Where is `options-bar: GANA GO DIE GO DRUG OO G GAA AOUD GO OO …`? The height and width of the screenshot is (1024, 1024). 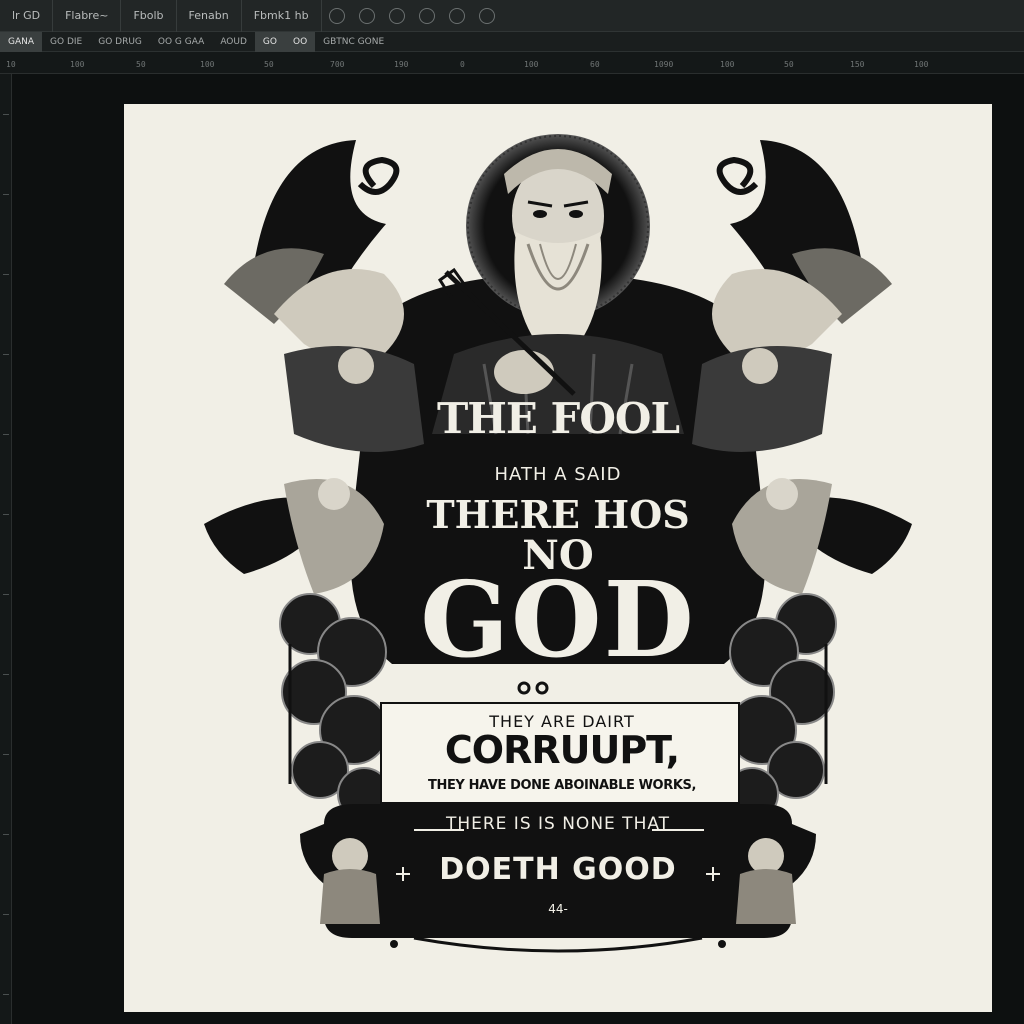 options-bar: GANA GO DIE GO DRUG OO G GAA AOUD GO OO … is located at coordinates (512, 41).